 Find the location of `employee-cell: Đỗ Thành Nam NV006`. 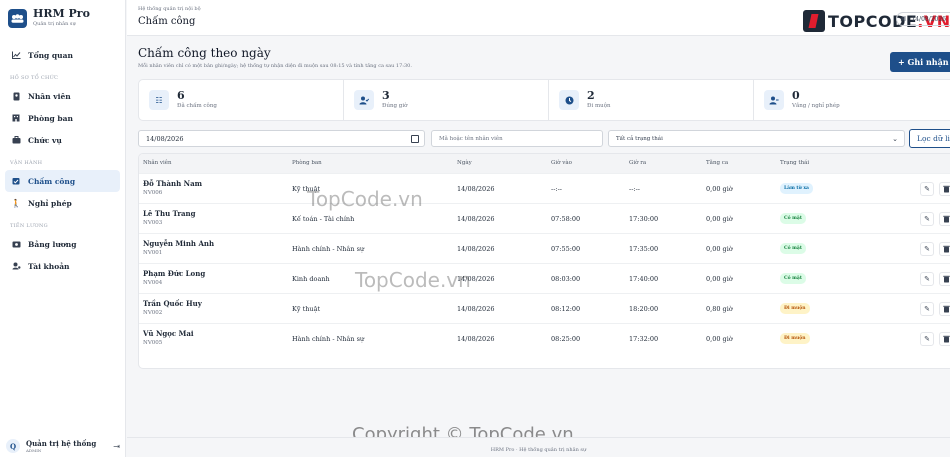

employee-cell: Đỗ Thành Nam NV006 is located at coordinates (172, 188).